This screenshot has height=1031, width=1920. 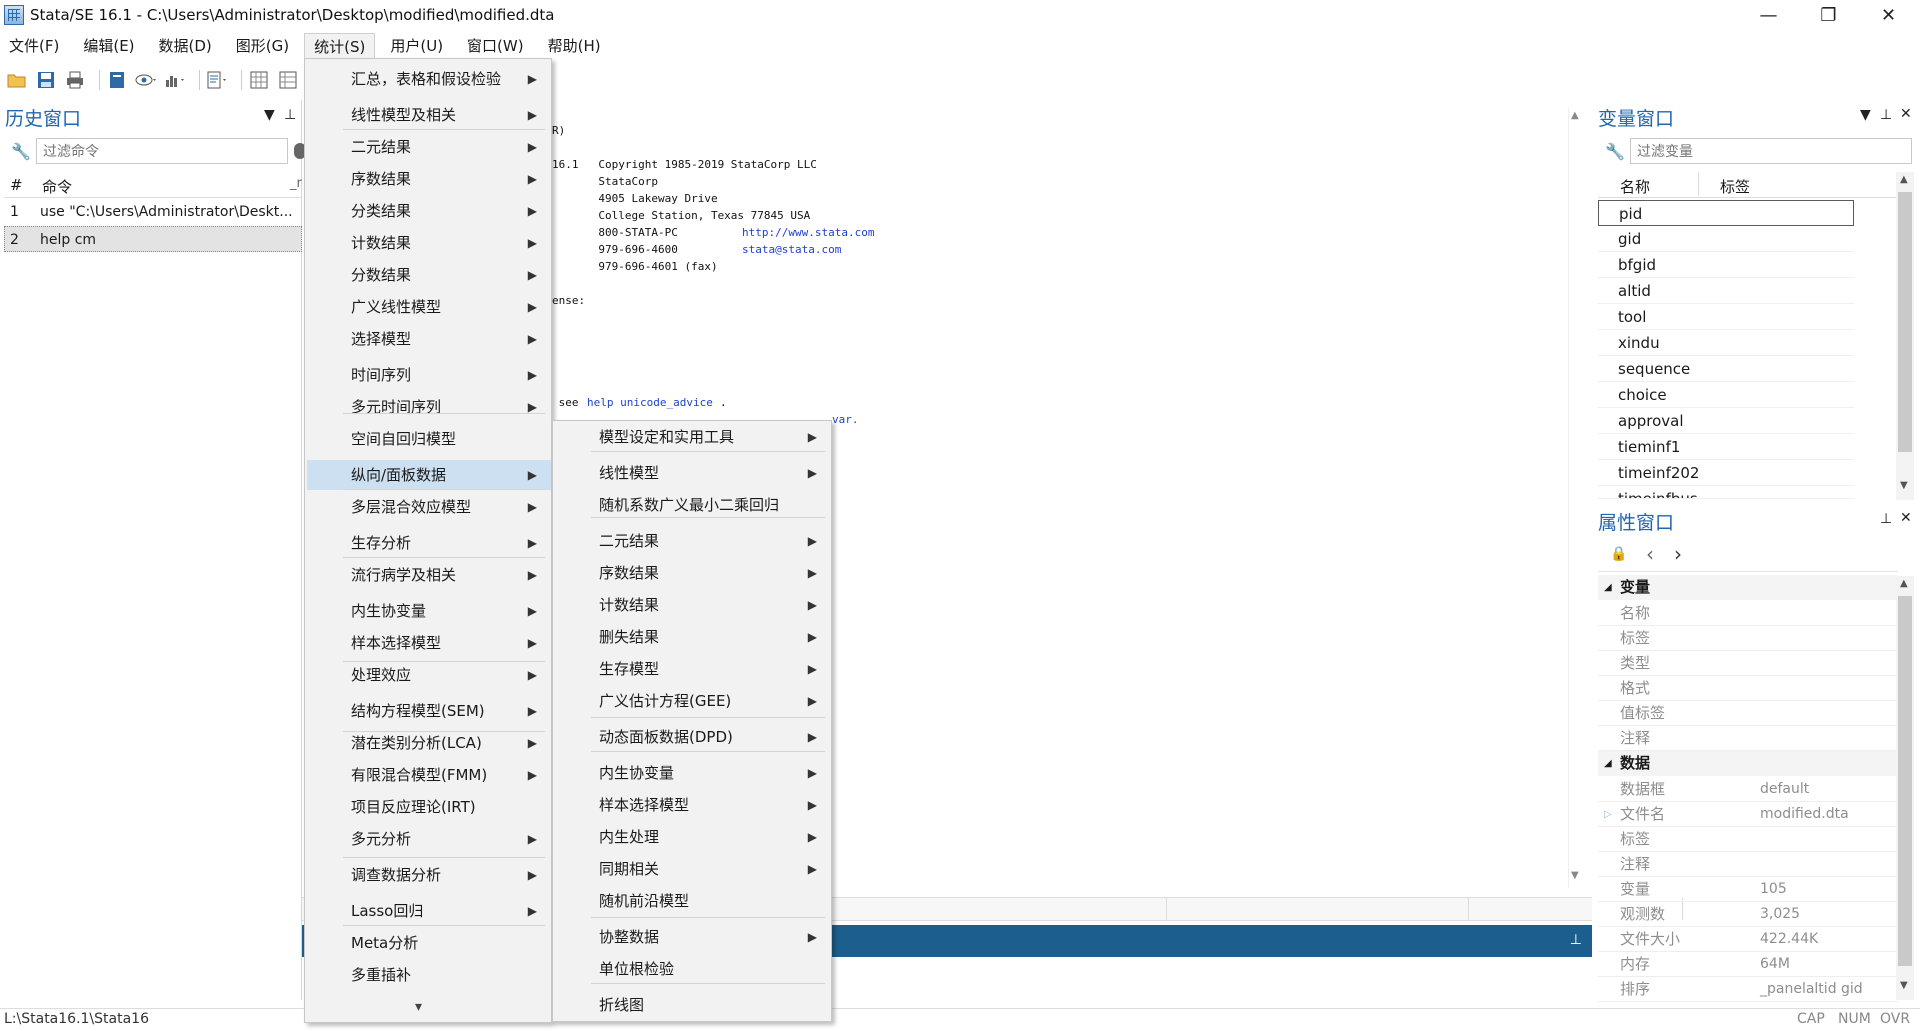 I want to click on panel-submenu-item: 单位根检验, so click(x=693, y=969).